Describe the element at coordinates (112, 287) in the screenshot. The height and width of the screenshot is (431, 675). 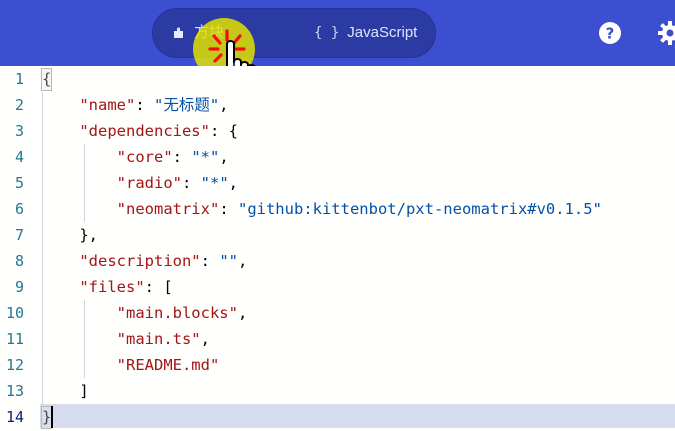
I see `json-key-token: "files"` at that location.